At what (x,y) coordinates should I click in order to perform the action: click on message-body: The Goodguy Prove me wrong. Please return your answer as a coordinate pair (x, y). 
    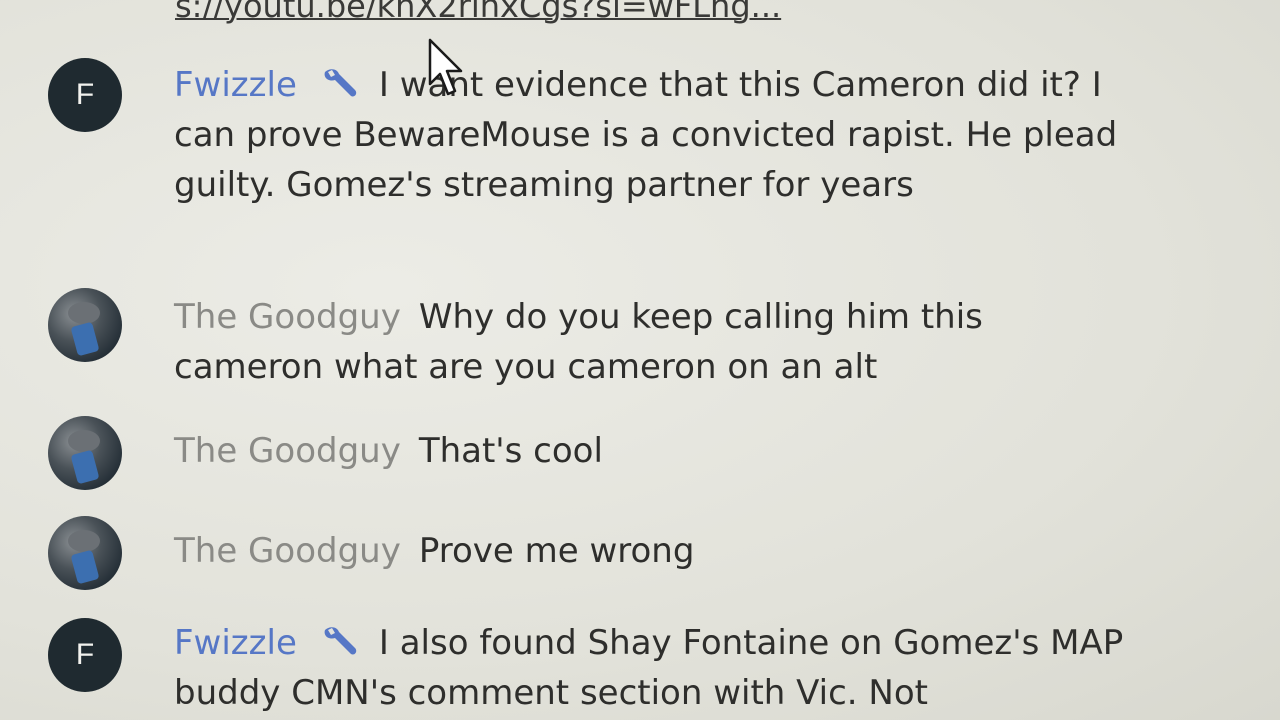
    Looking at the image, I should click on (654, 551).